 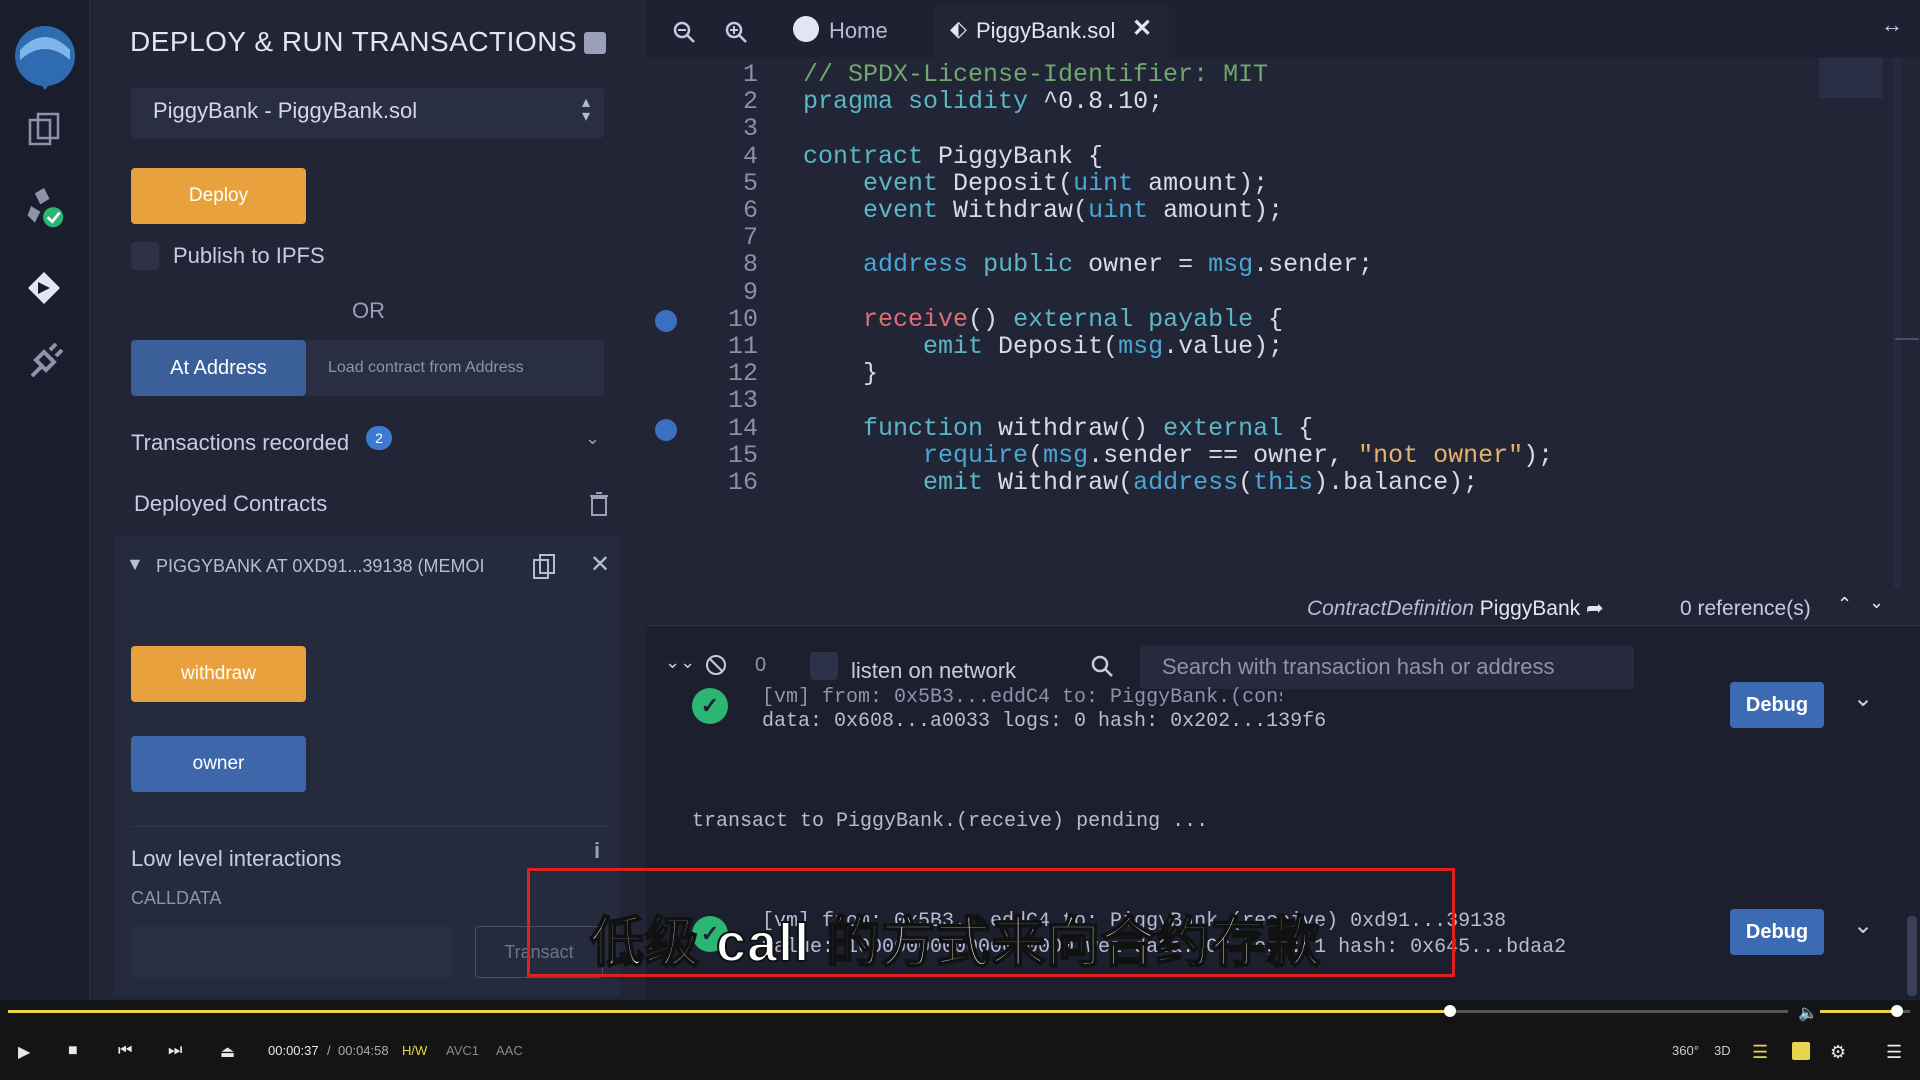 I want to click on scrollbar-thumb, so click(x=1907, y=339).